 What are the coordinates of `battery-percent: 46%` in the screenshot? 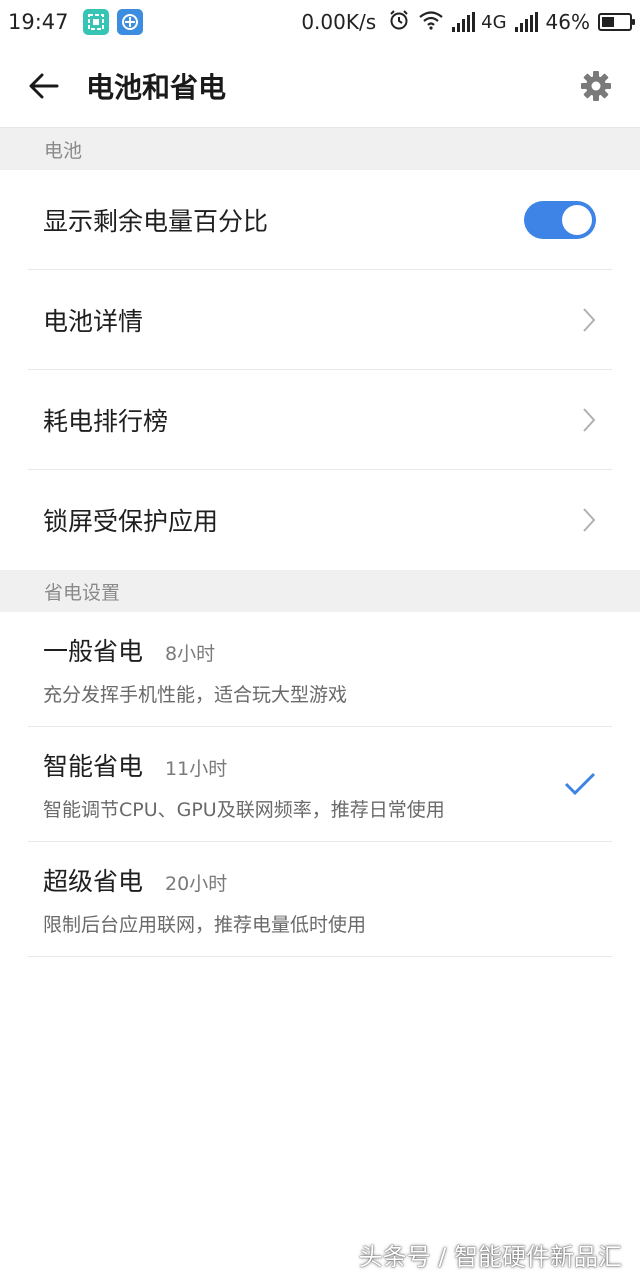 It's located at (567, 22).